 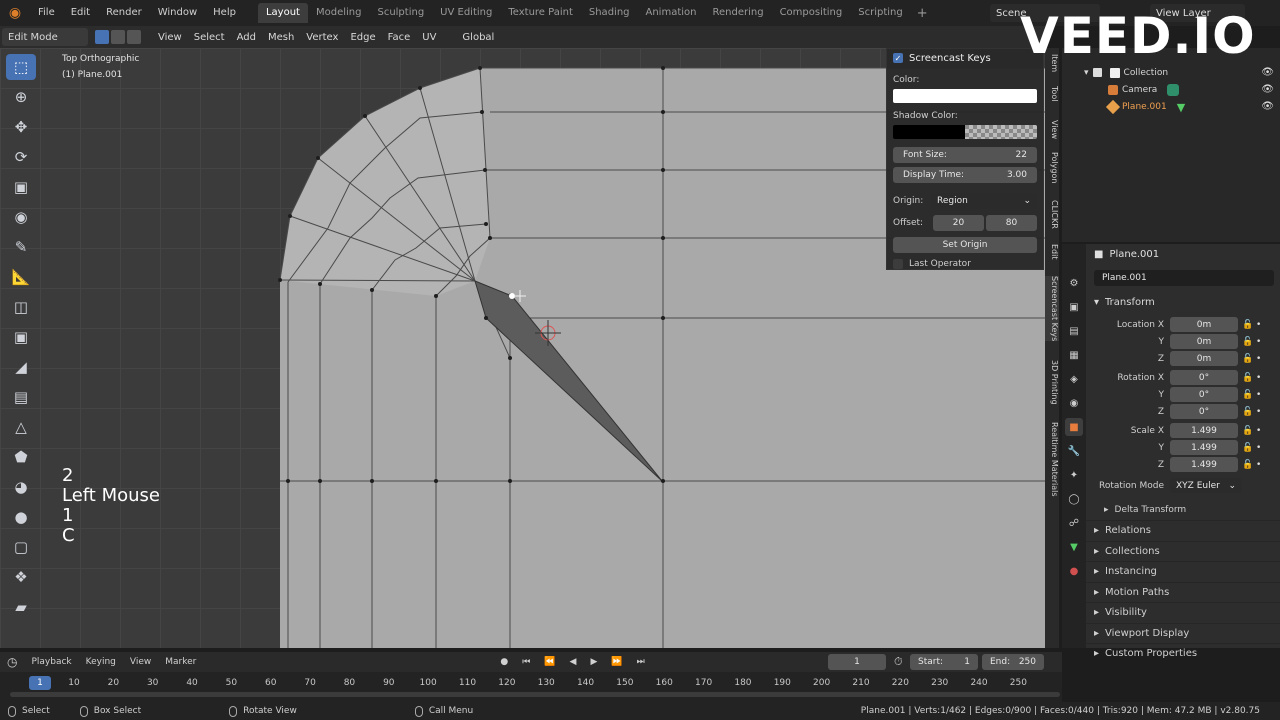 I want to click on workspace-tab-modeling: Modeling, so click(x=339, y=13).